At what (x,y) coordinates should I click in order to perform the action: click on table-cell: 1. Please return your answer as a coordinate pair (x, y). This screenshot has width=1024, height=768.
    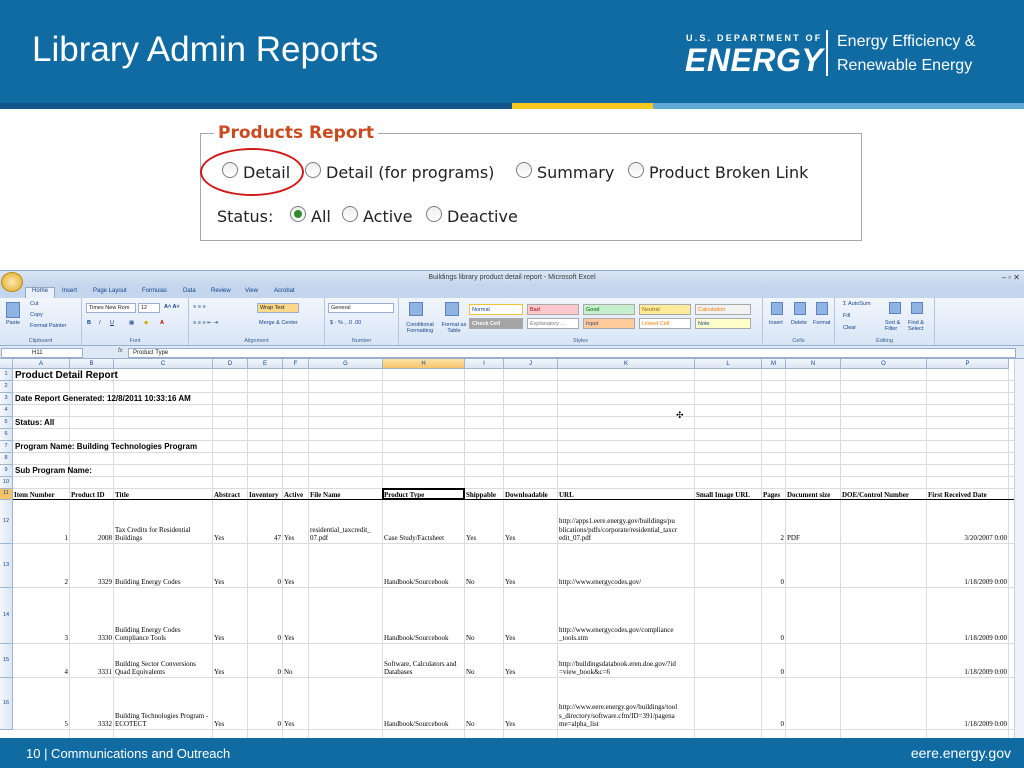
    Looking at the image, I should click on (41, 521).